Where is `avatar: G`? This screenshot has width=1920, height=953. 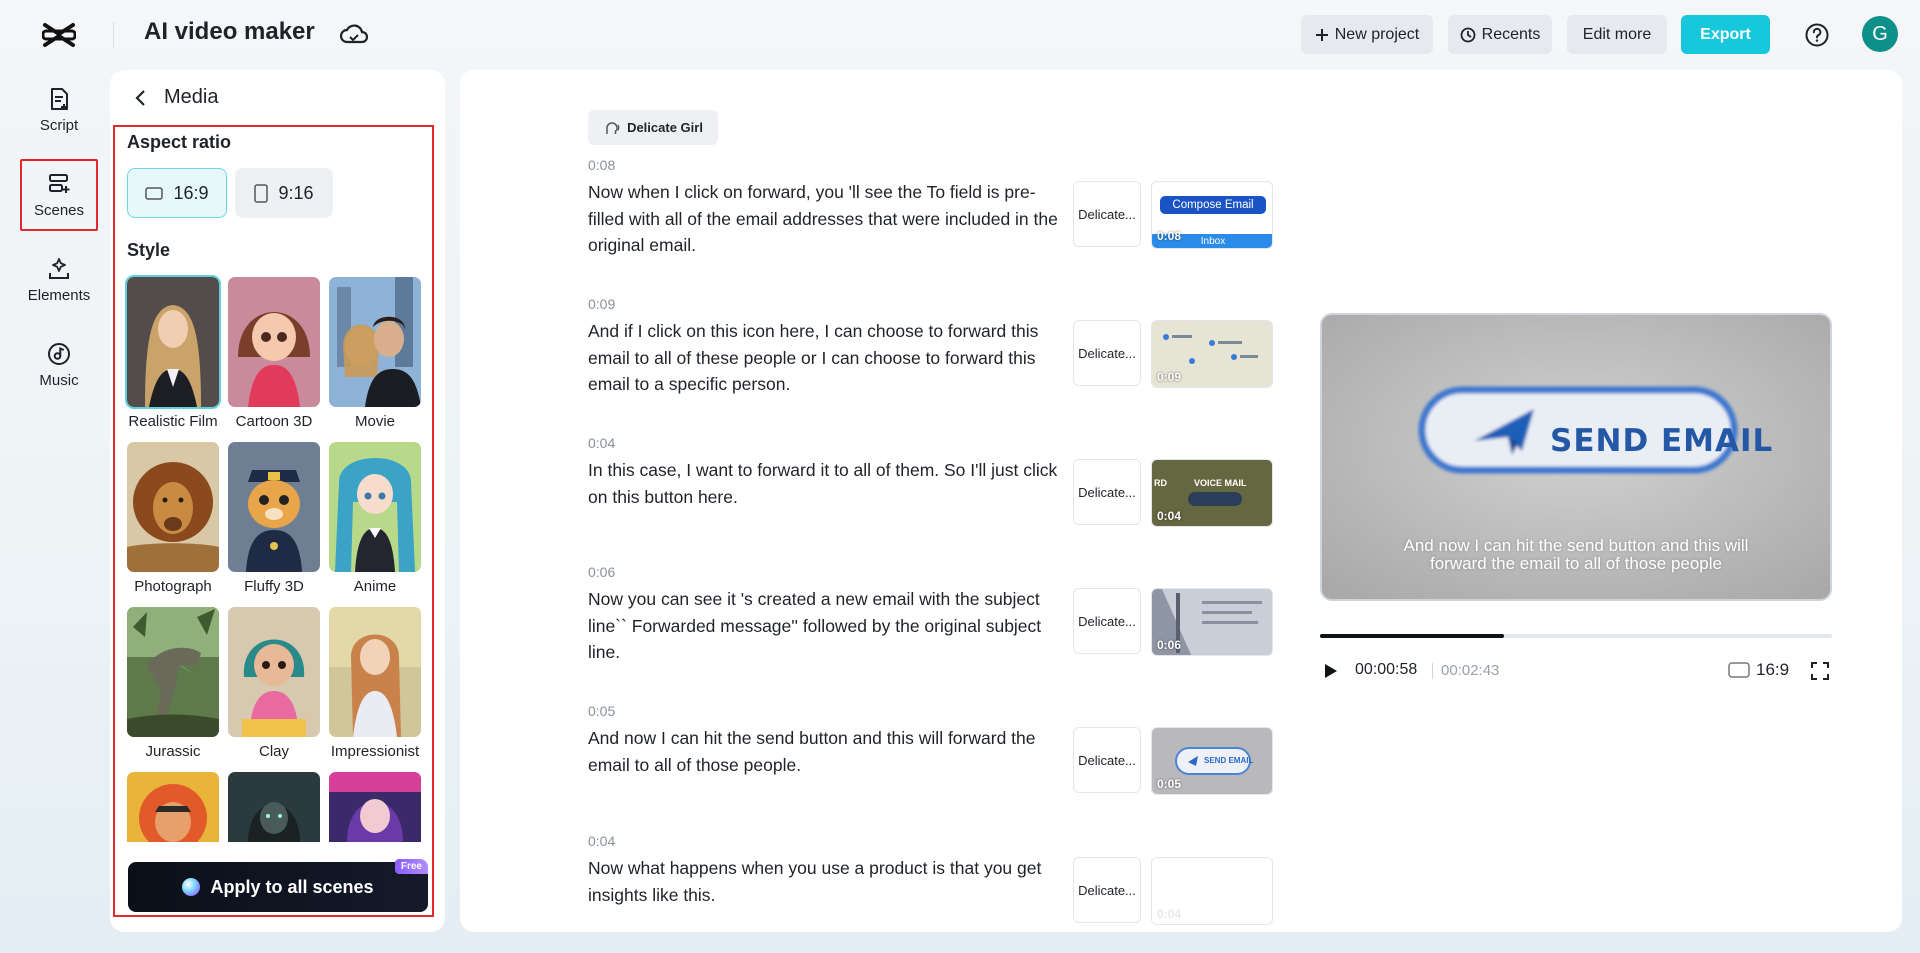
avatar: G is located at coordinates (1880, 34).